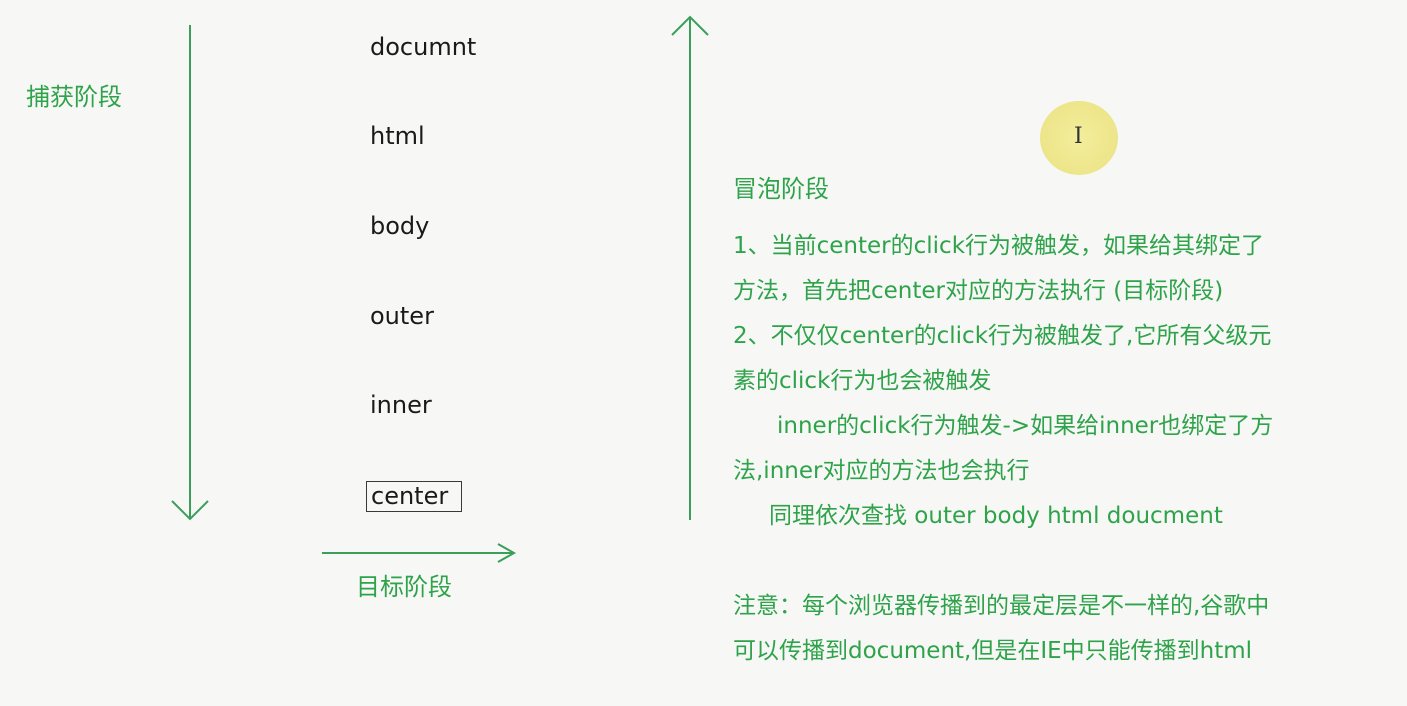 The image size is (1407, 706). Describe the element at coordinates (1078, 136) in the screenshot. I see `text-cursor-icon: I` at that location.